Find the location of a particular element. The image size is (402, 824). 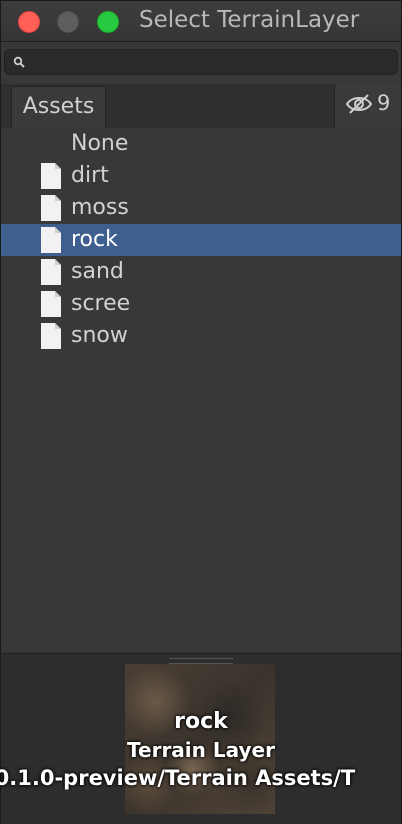

list-item-label: rock is located at coordinates (94, 239).